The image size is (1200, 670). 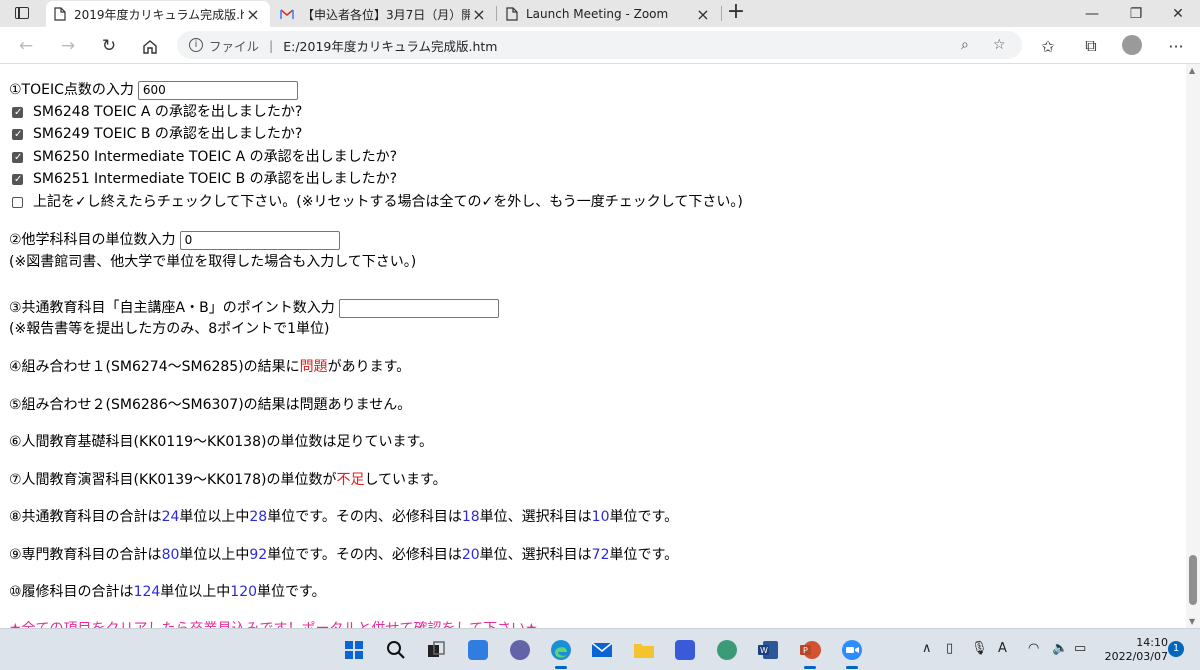 I want to click on taskbar: W P ∧ ▯ 🎙 A ◠ 🔈 ▭ 14:10 2022/03/07 1, so click(x=600, y=649).